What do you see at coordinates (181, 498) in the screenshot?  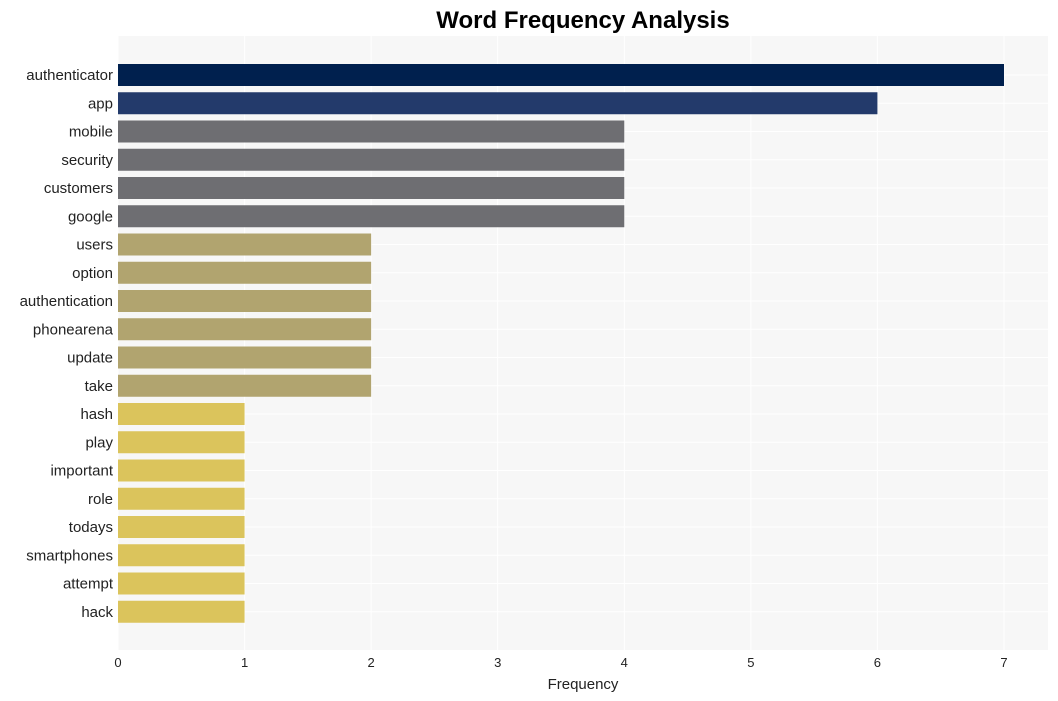 I see `bar-role` at bounding box center [181, 498].